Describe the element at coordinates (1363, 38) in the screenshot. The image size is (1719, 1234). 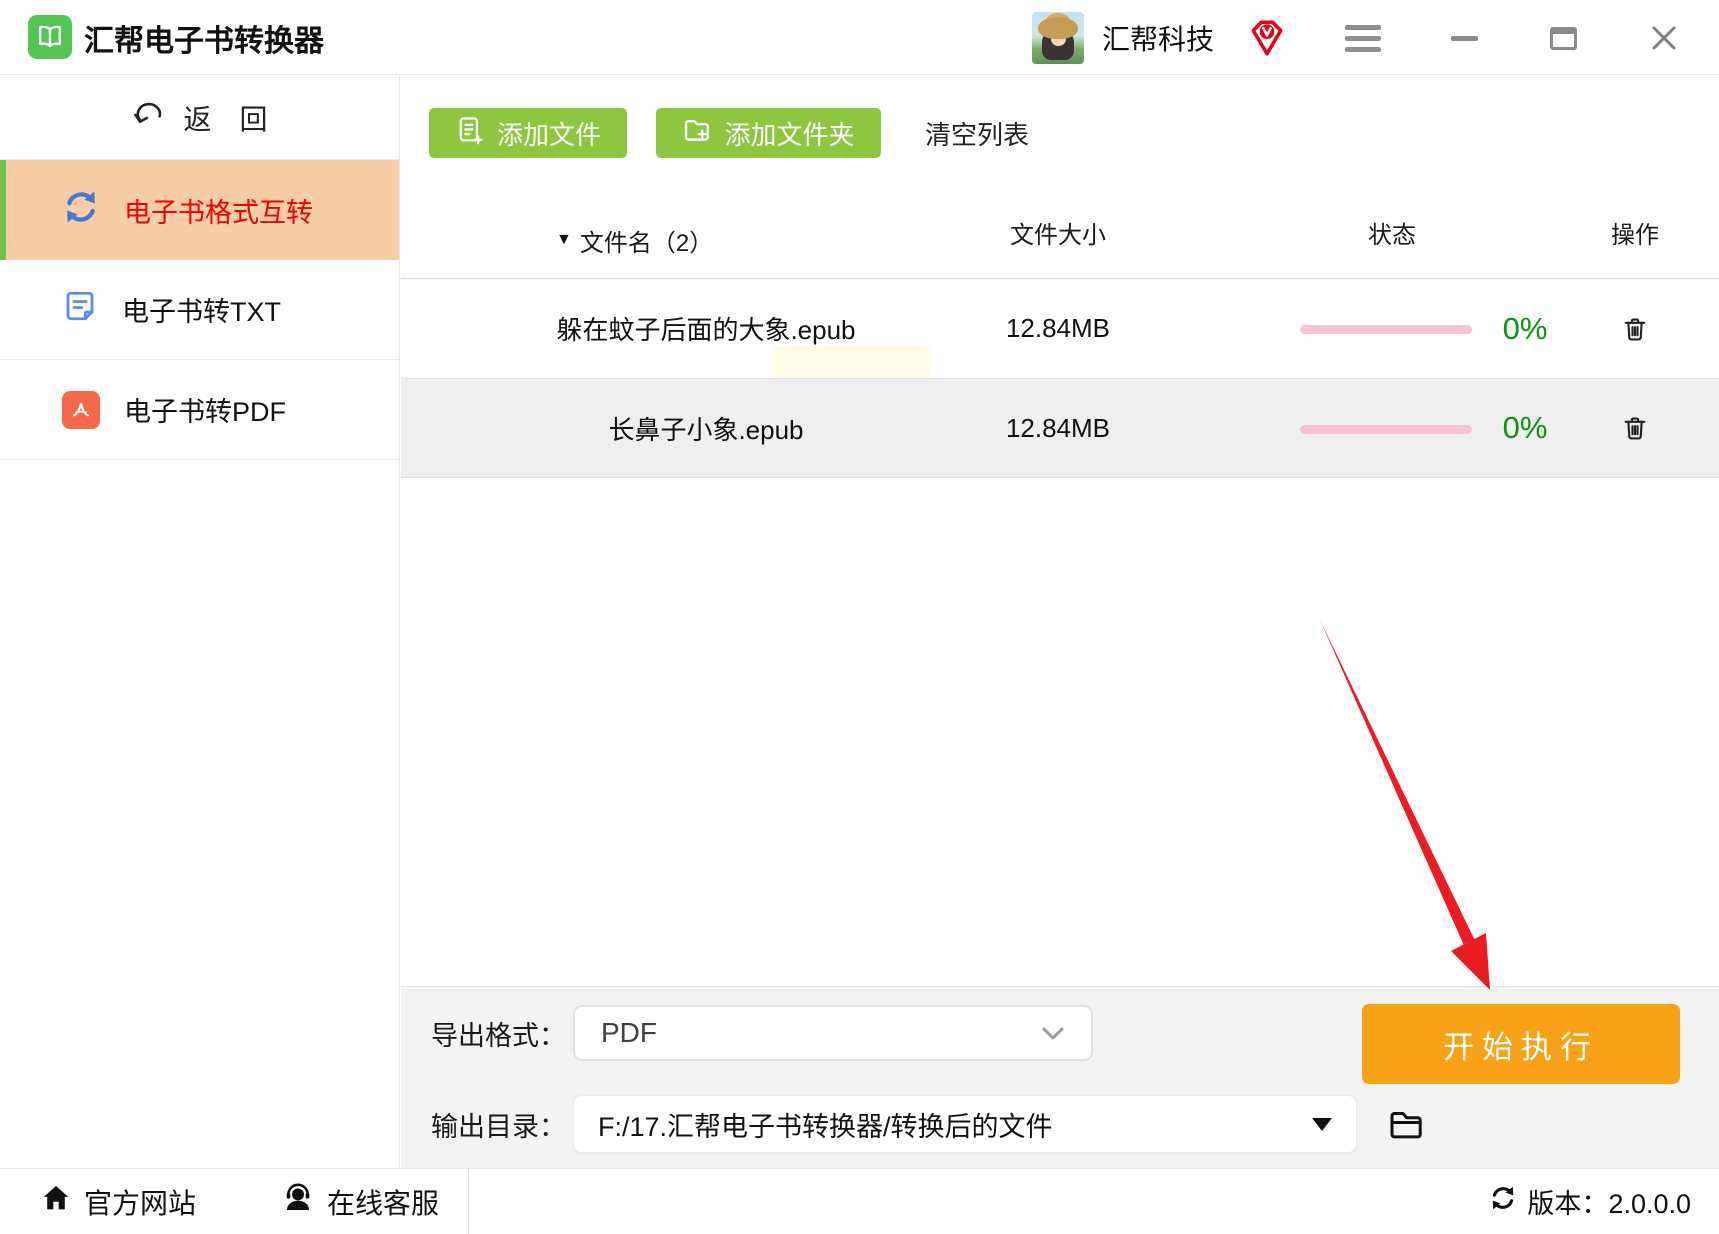
I see `menu-icon` at that location.